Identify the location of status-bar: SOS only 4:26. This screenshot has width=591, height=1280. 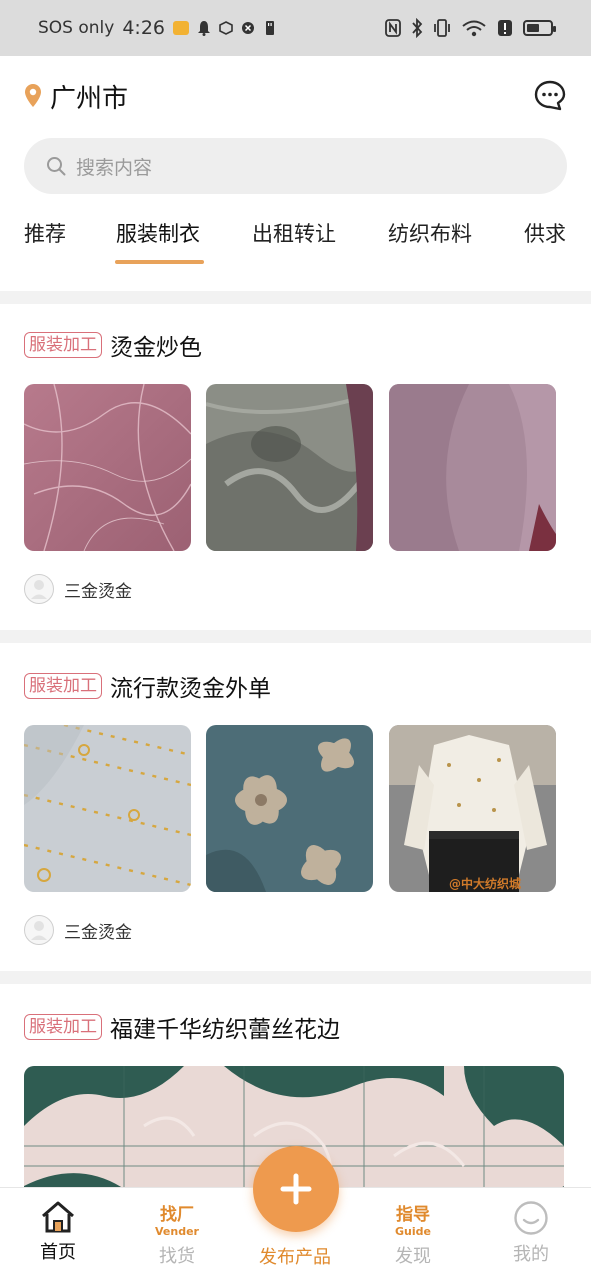
(295, 28).